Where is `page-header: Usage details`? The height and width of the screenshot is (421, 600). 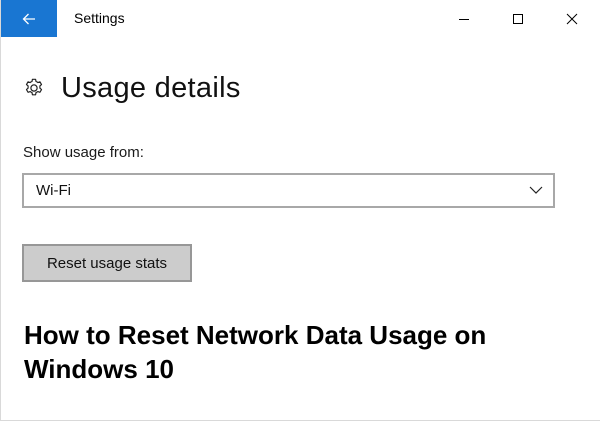 page-header: Usage details is located at coordinates (132, 88).